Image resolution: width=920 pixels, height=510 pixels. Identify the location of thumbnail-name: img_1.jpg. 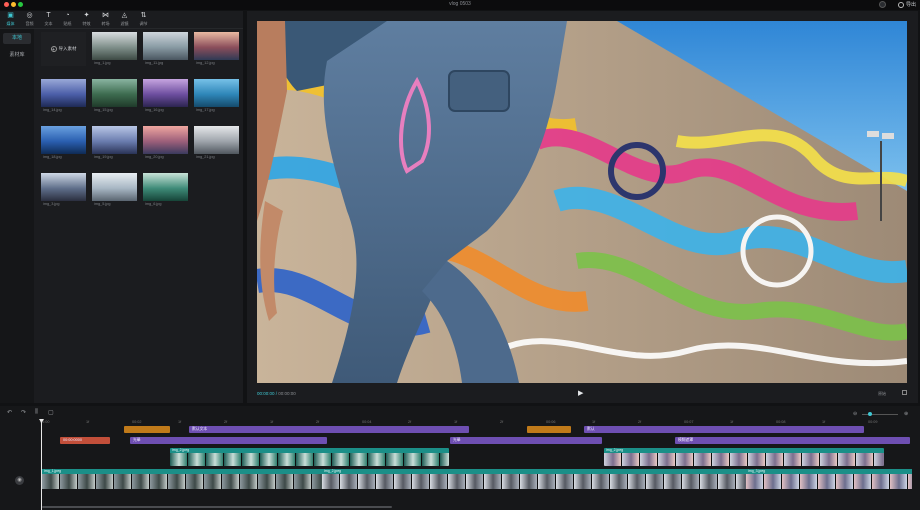
(102, 63).